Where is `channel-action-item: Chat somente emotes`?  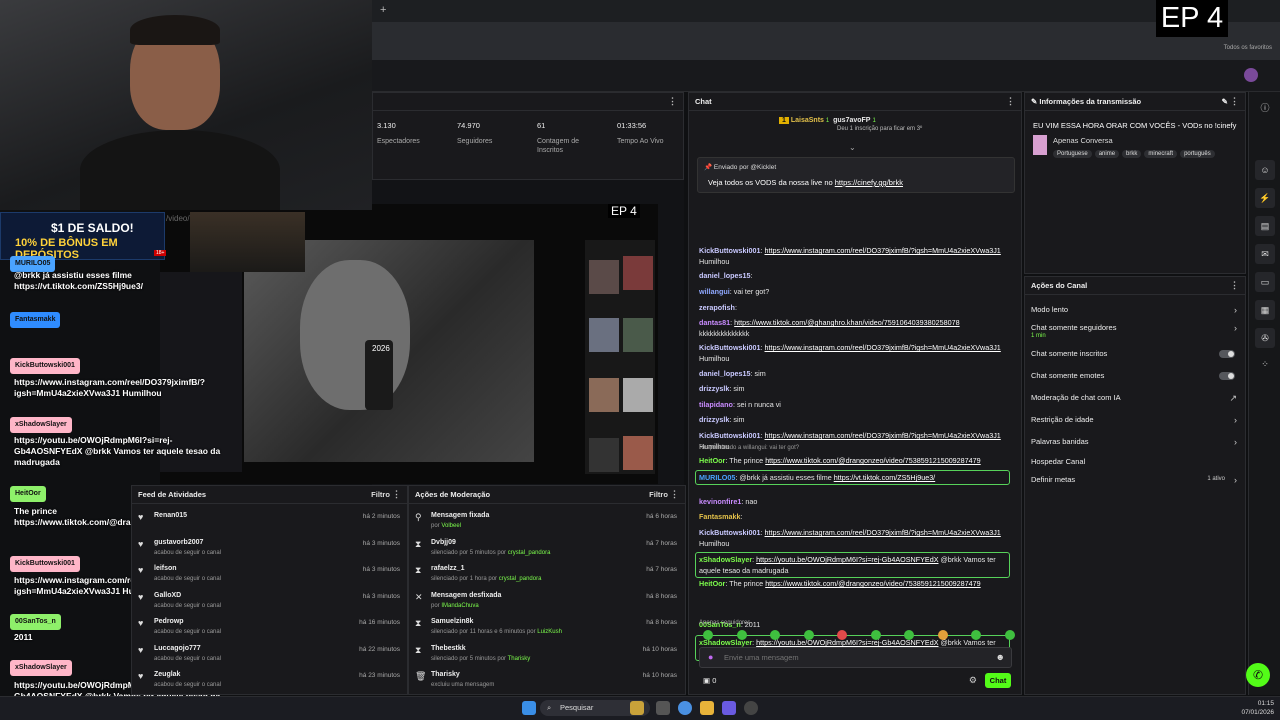 channel-action-item: Chat somente emotes is located at coordinates (1136, 378).